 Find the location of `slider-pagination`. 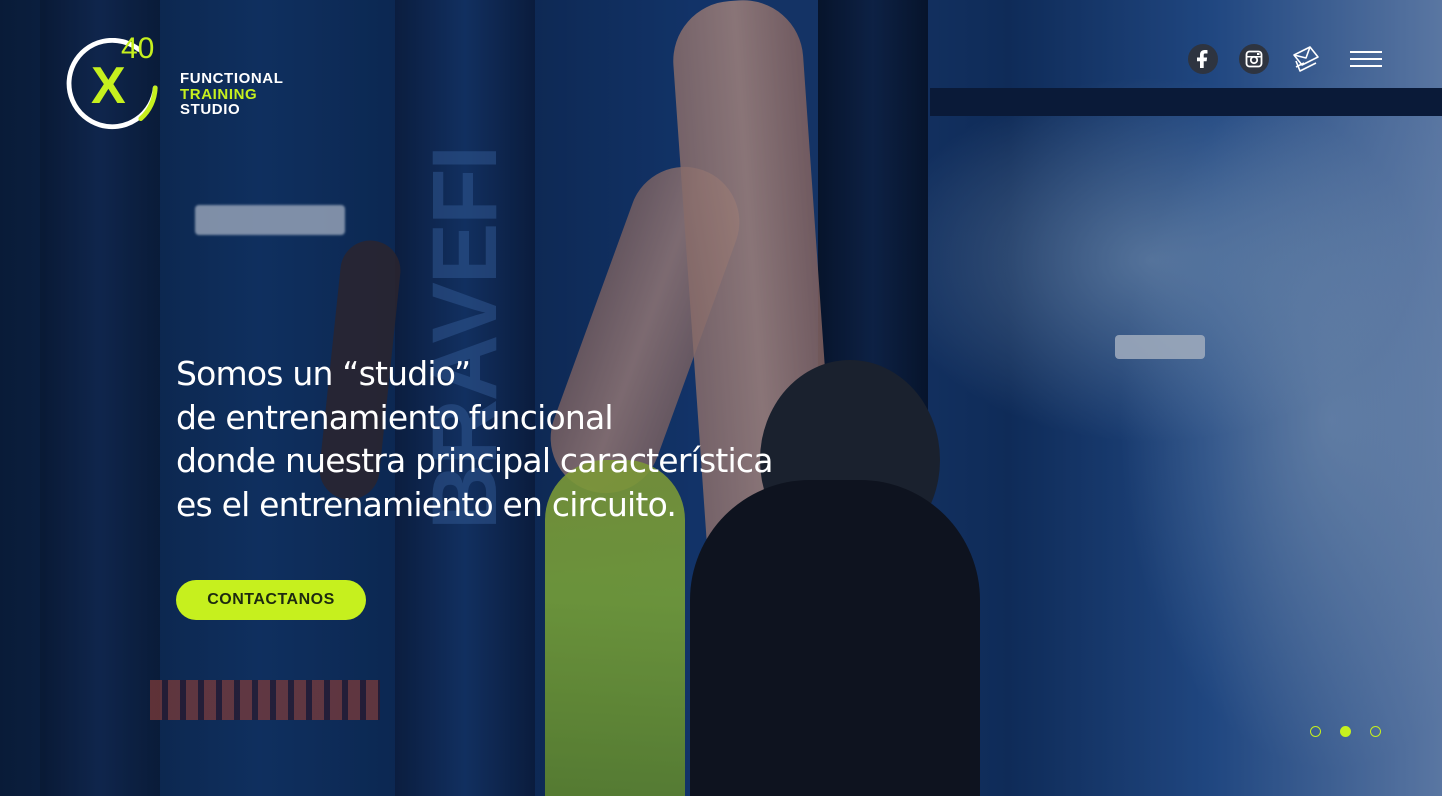

slider-pagination is located at coordinates (1336, 731).